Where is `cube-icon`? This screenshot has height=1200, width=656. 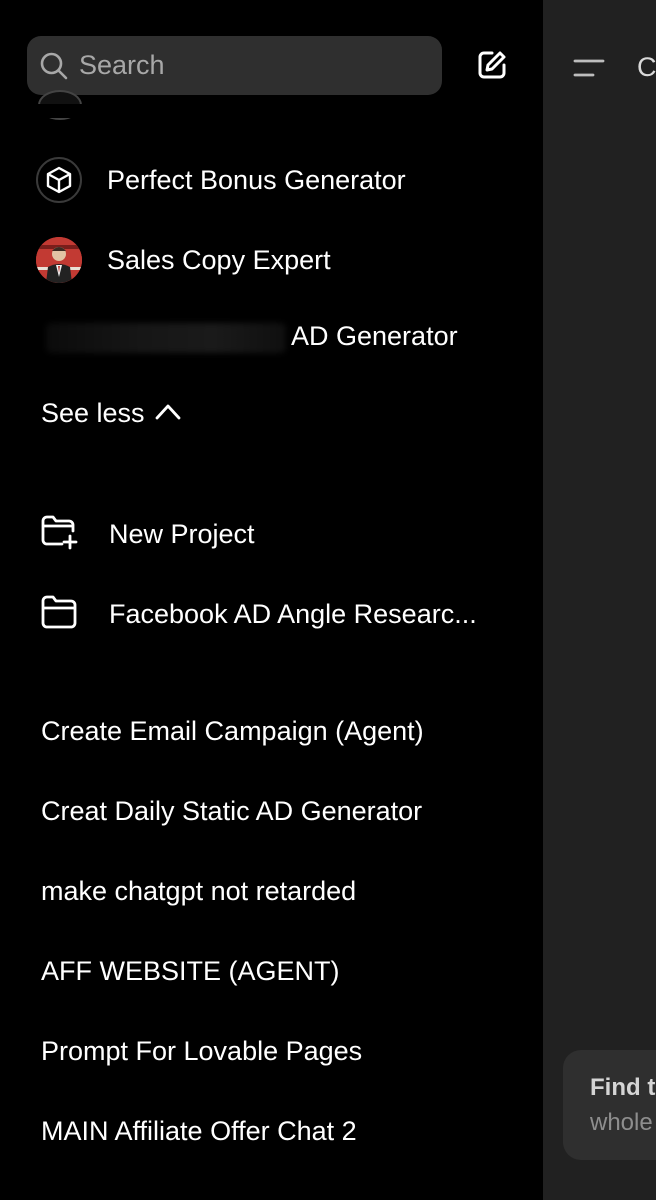 cube-icon is located at coordinates (59, 180).